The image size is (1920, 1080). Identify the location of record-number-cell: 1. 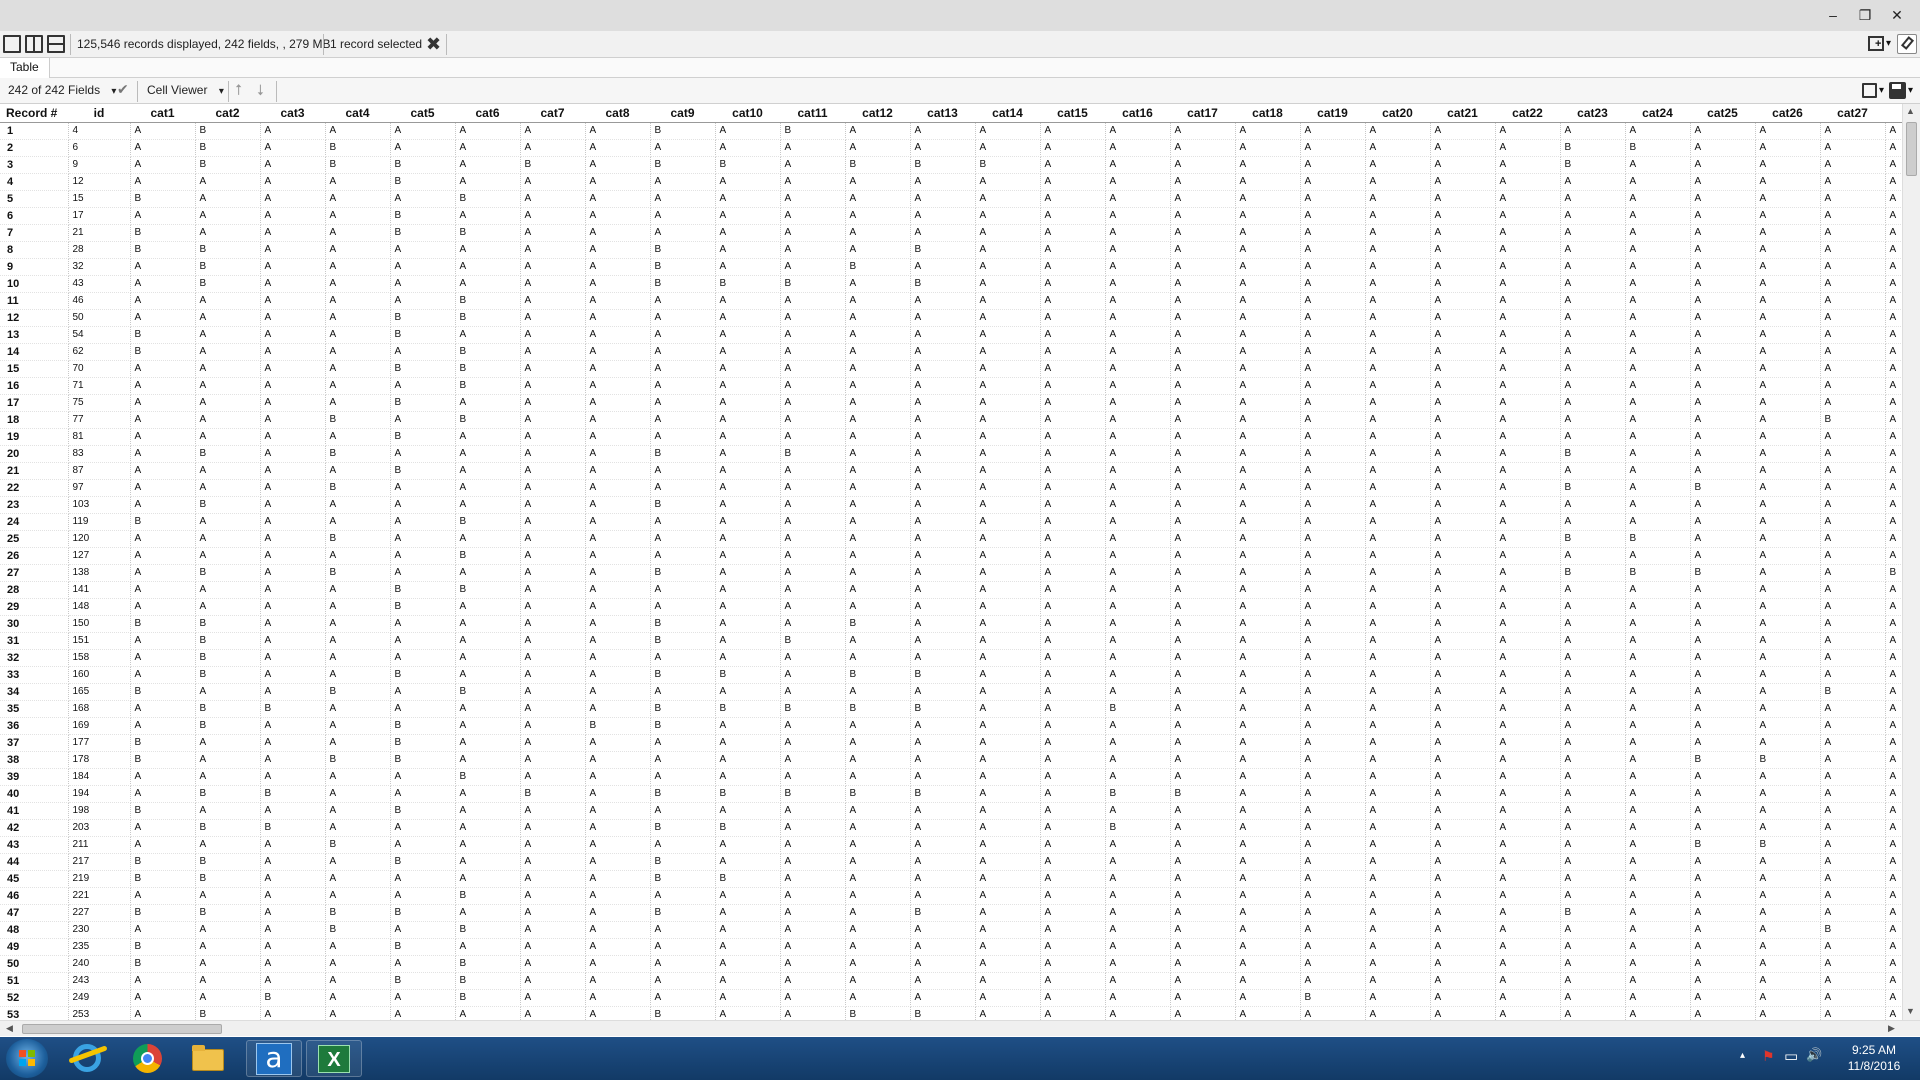
(34, 131).